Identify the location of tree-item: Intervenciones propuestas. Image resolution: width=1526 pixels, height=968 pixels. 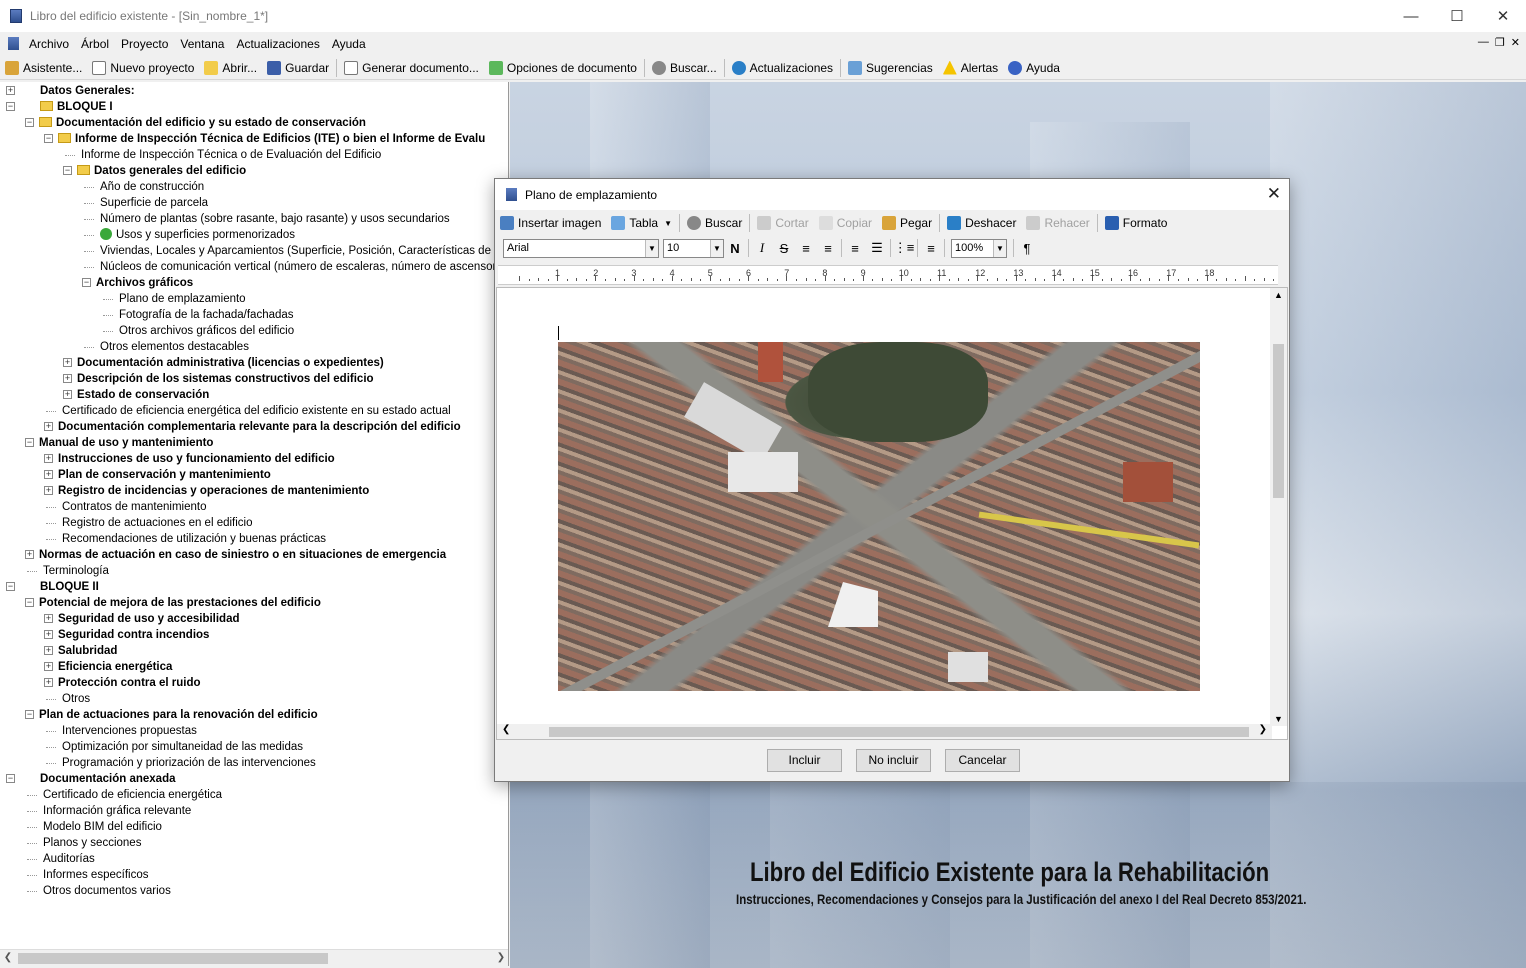
(129, 731).